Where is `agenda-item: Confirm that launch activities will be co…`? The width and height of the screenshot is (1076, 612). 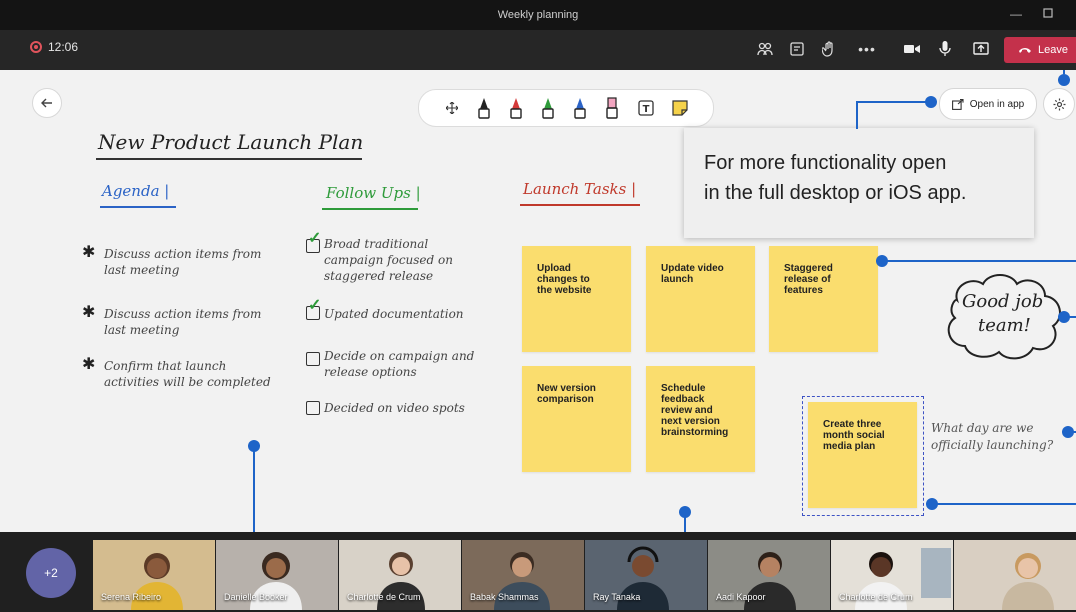 agenda-item: Confirm that launch activities will be co… is located at coordinates (187, 374).